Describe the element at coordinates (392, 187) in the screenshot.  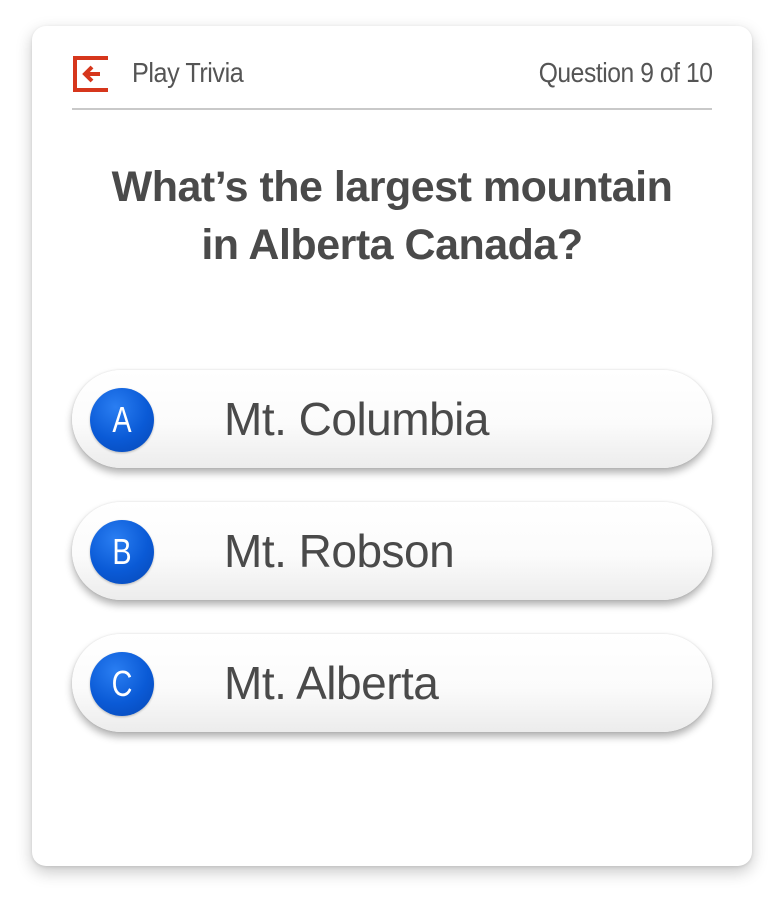
I see `question-line-1: What’s the largest mountain` at that location.